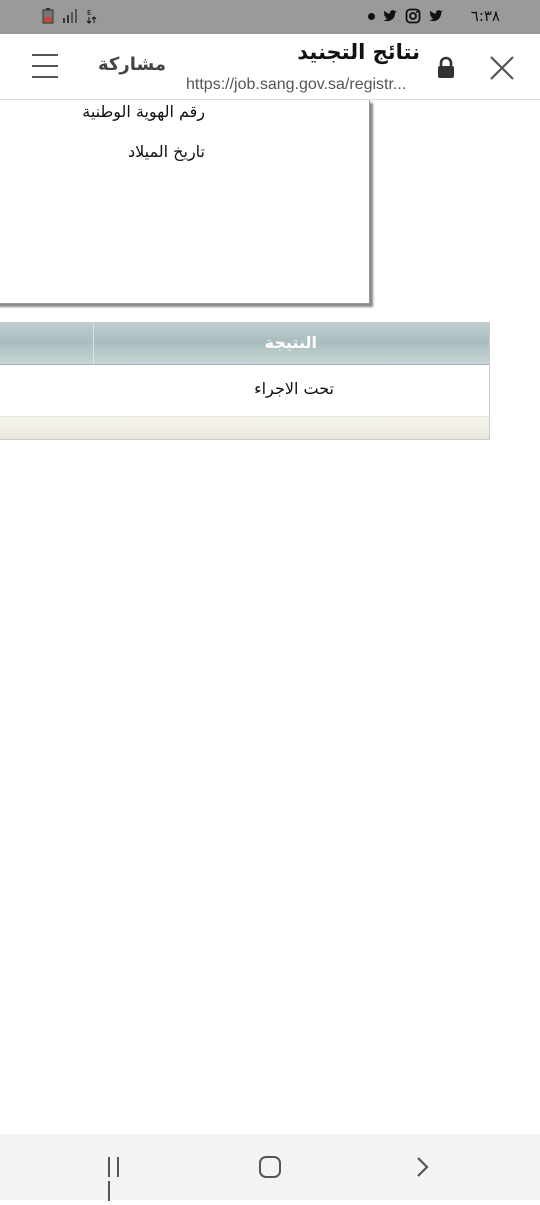 The image size is (540, 1205). Describe the element at coordinates (45, 67) in the screenshot. I see `menu-icon` at that location.